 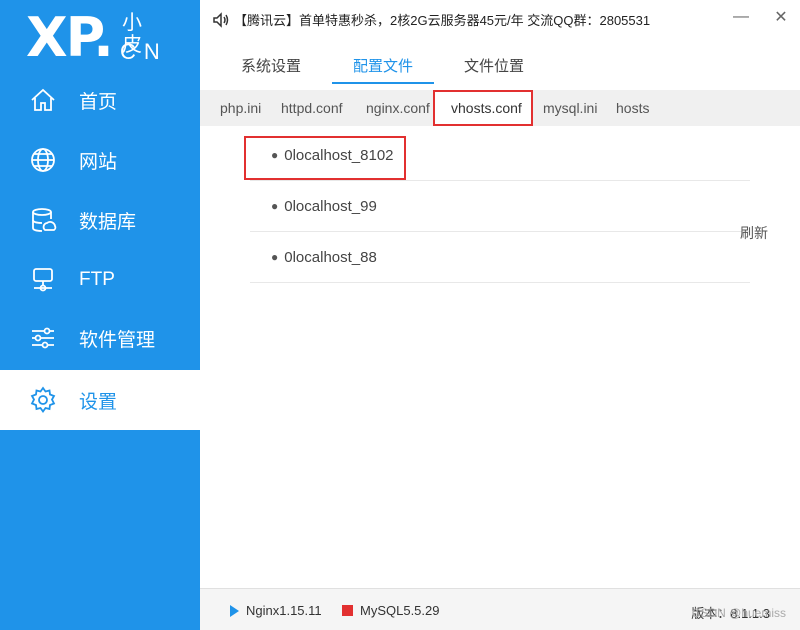 I want to click on list-item: ● 0localhost_99, so click(x=500, y=206).